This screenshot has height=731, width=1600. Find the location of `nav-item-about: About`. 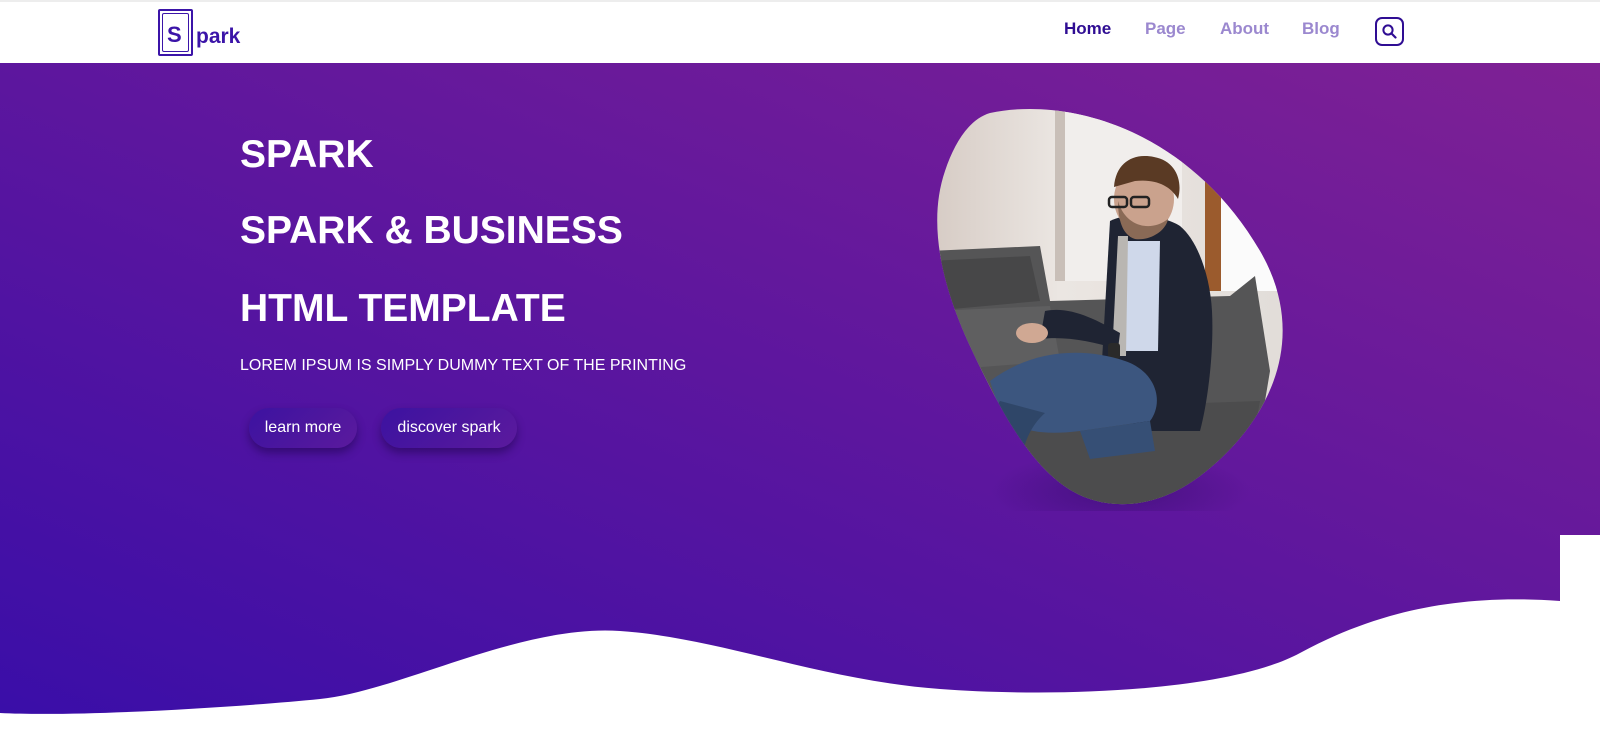

nav-item-about: About is located at coordinates (1244, 28).